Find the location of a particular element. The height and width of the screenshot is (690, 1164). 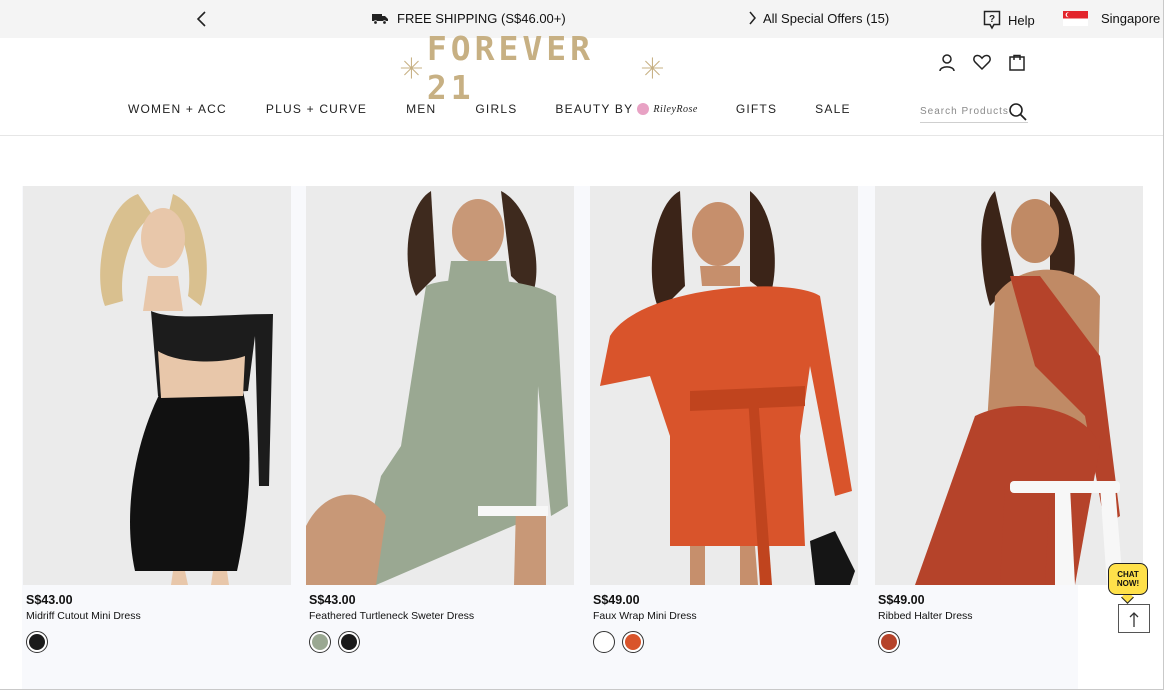

help-icon: ? is located at coordinates (992, 20).